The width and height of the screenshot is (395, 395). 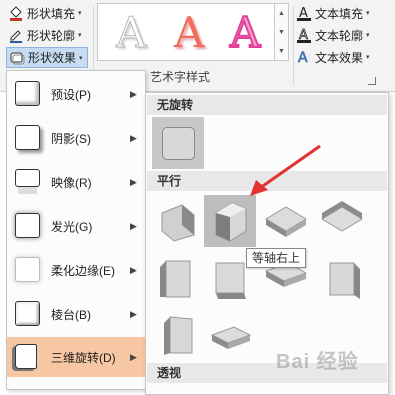 What do you see at coordinates (71, 314) in the screenshot?
I see `menu-item-label: 棱台(B)` at bounding box center [71, 314].